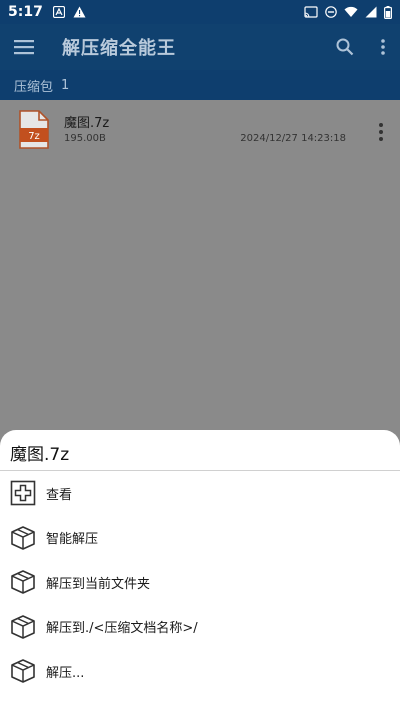 This screenshot has height=711, width=400. What do you see at coordinates (25, 47) in the screenshot?
I see `menu-icon` at bounding box center [25, 47].